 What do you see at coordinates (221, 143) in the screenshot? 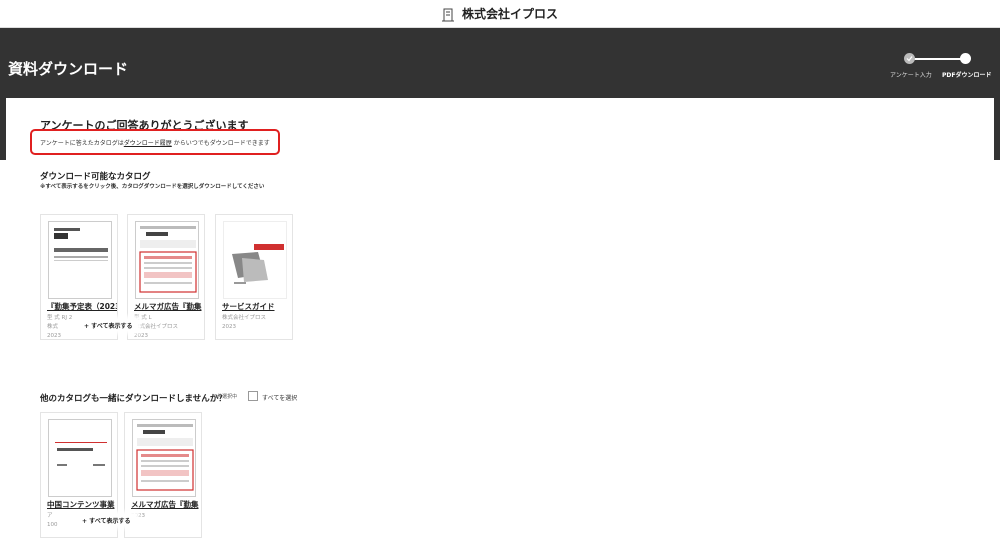
I see `note-suffix: からいつでもダウンロードできます` at bounding box center [221, 143].